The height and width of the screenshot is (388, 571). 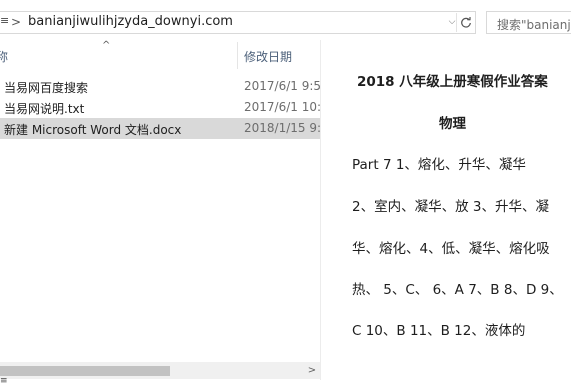 I want to click on column-header-name: 称, so click(x=4, y=56).